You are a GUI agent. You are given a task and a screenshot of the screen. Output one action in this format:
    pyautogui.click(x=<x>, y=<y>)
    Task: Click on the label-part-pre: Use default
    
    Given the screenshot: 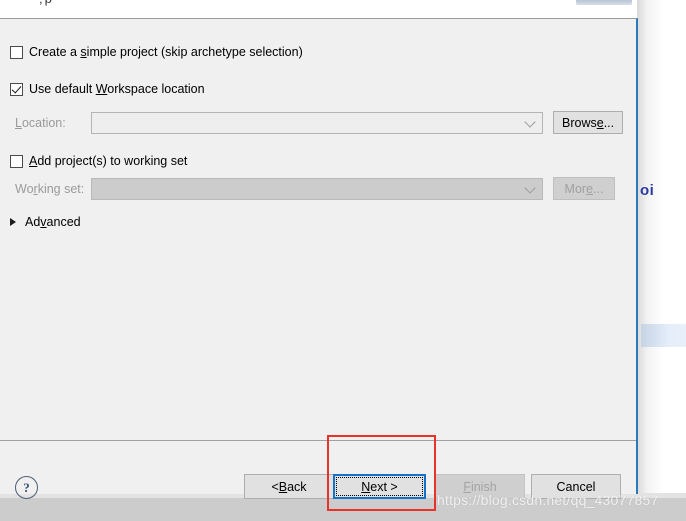 What is the action you would take?
    pyautogui.click(x=62, y=89)
    